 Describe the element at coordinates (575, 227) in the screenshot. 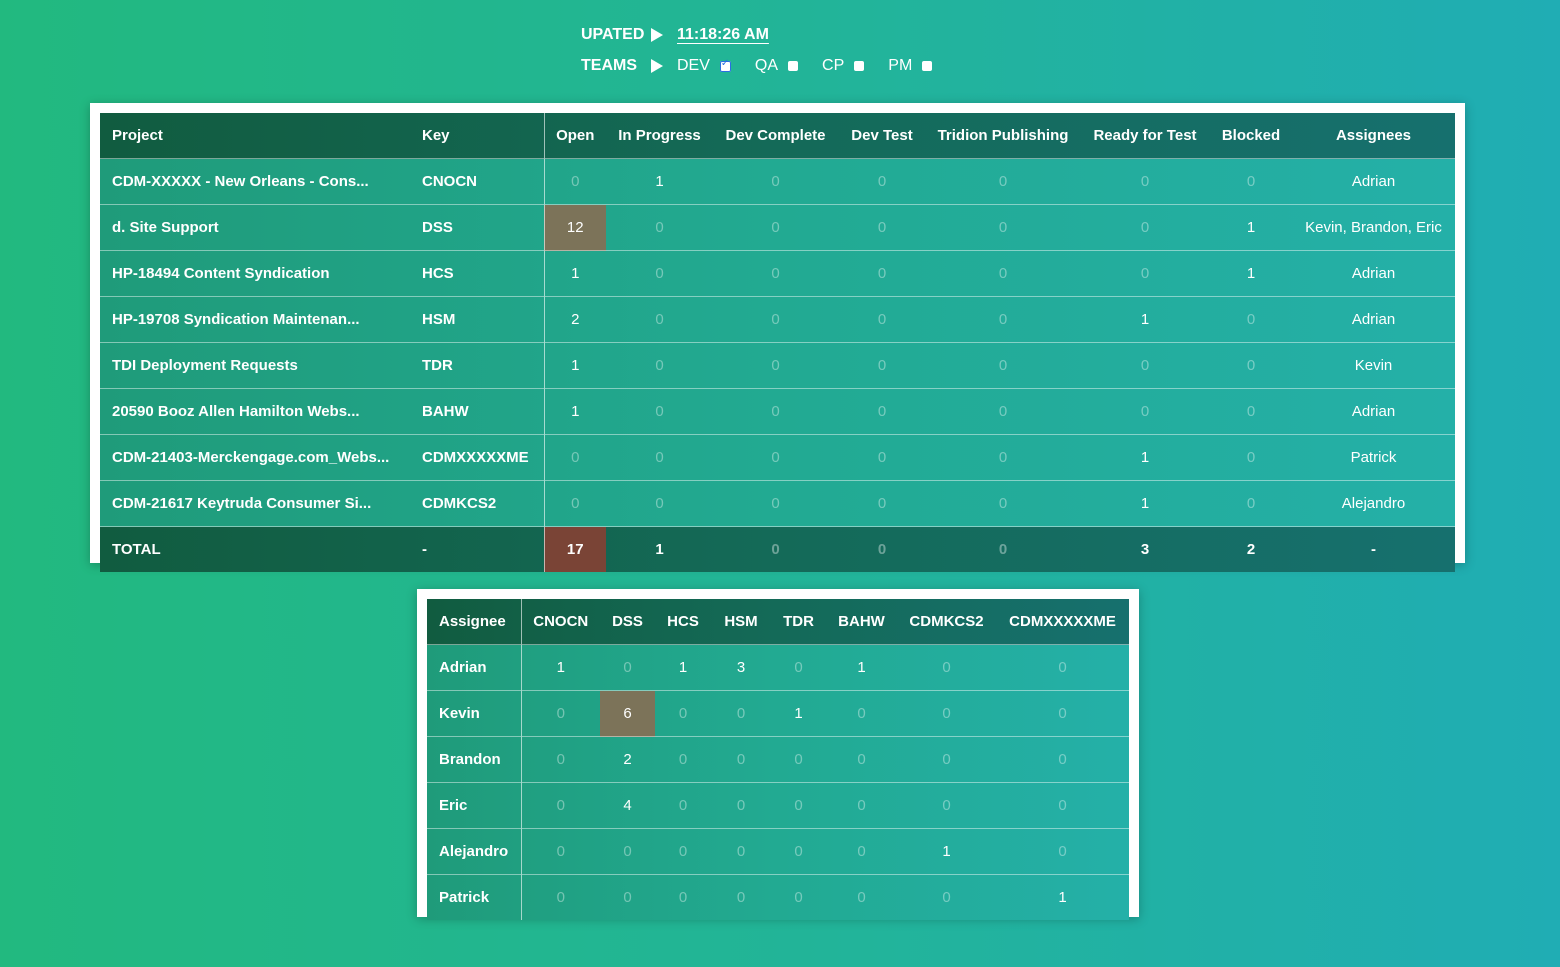

I see `table-cell: 12` at that location.